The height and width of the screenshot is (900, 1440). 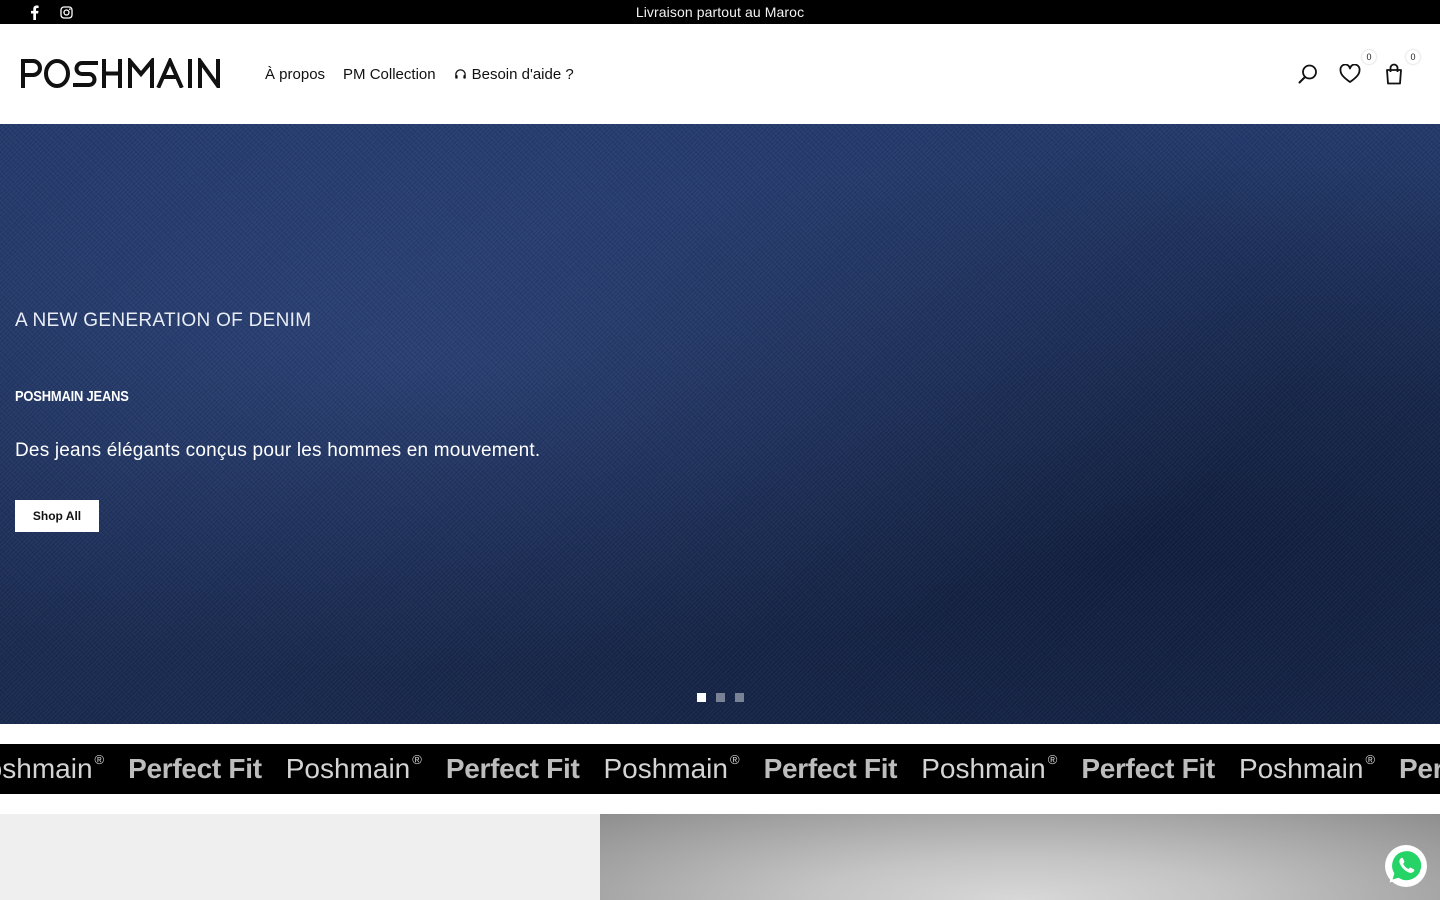 I want to click on nav-item-a-propos: À propos, so click(x=295, y=74).